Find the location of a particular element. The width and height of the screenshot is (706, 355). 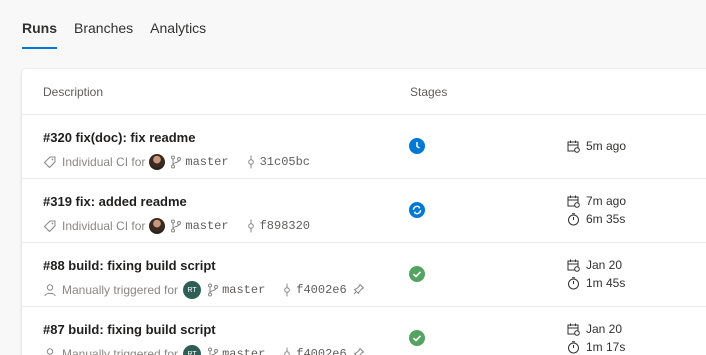

run-duration: 1m 17s is located at coordinates (596, 347).